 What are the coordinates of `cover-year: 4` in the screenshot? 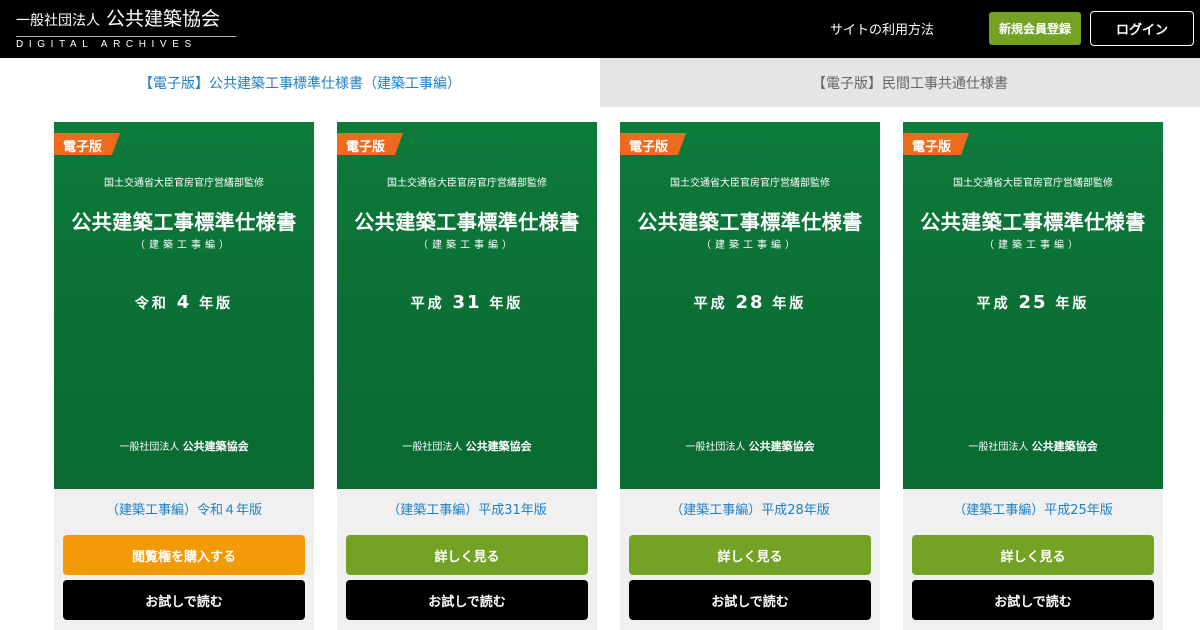 It's located at (184, 302).